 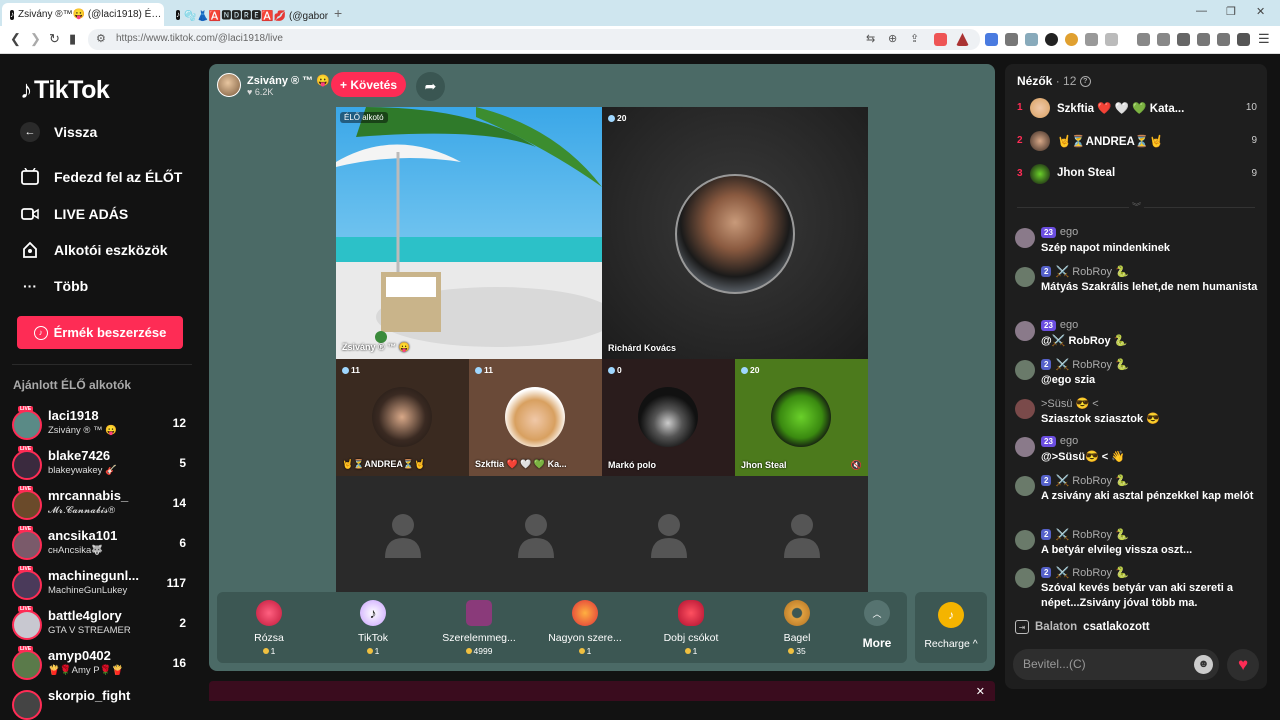 I want to click on minimize-icon: —, so click(x=1201, y=11).